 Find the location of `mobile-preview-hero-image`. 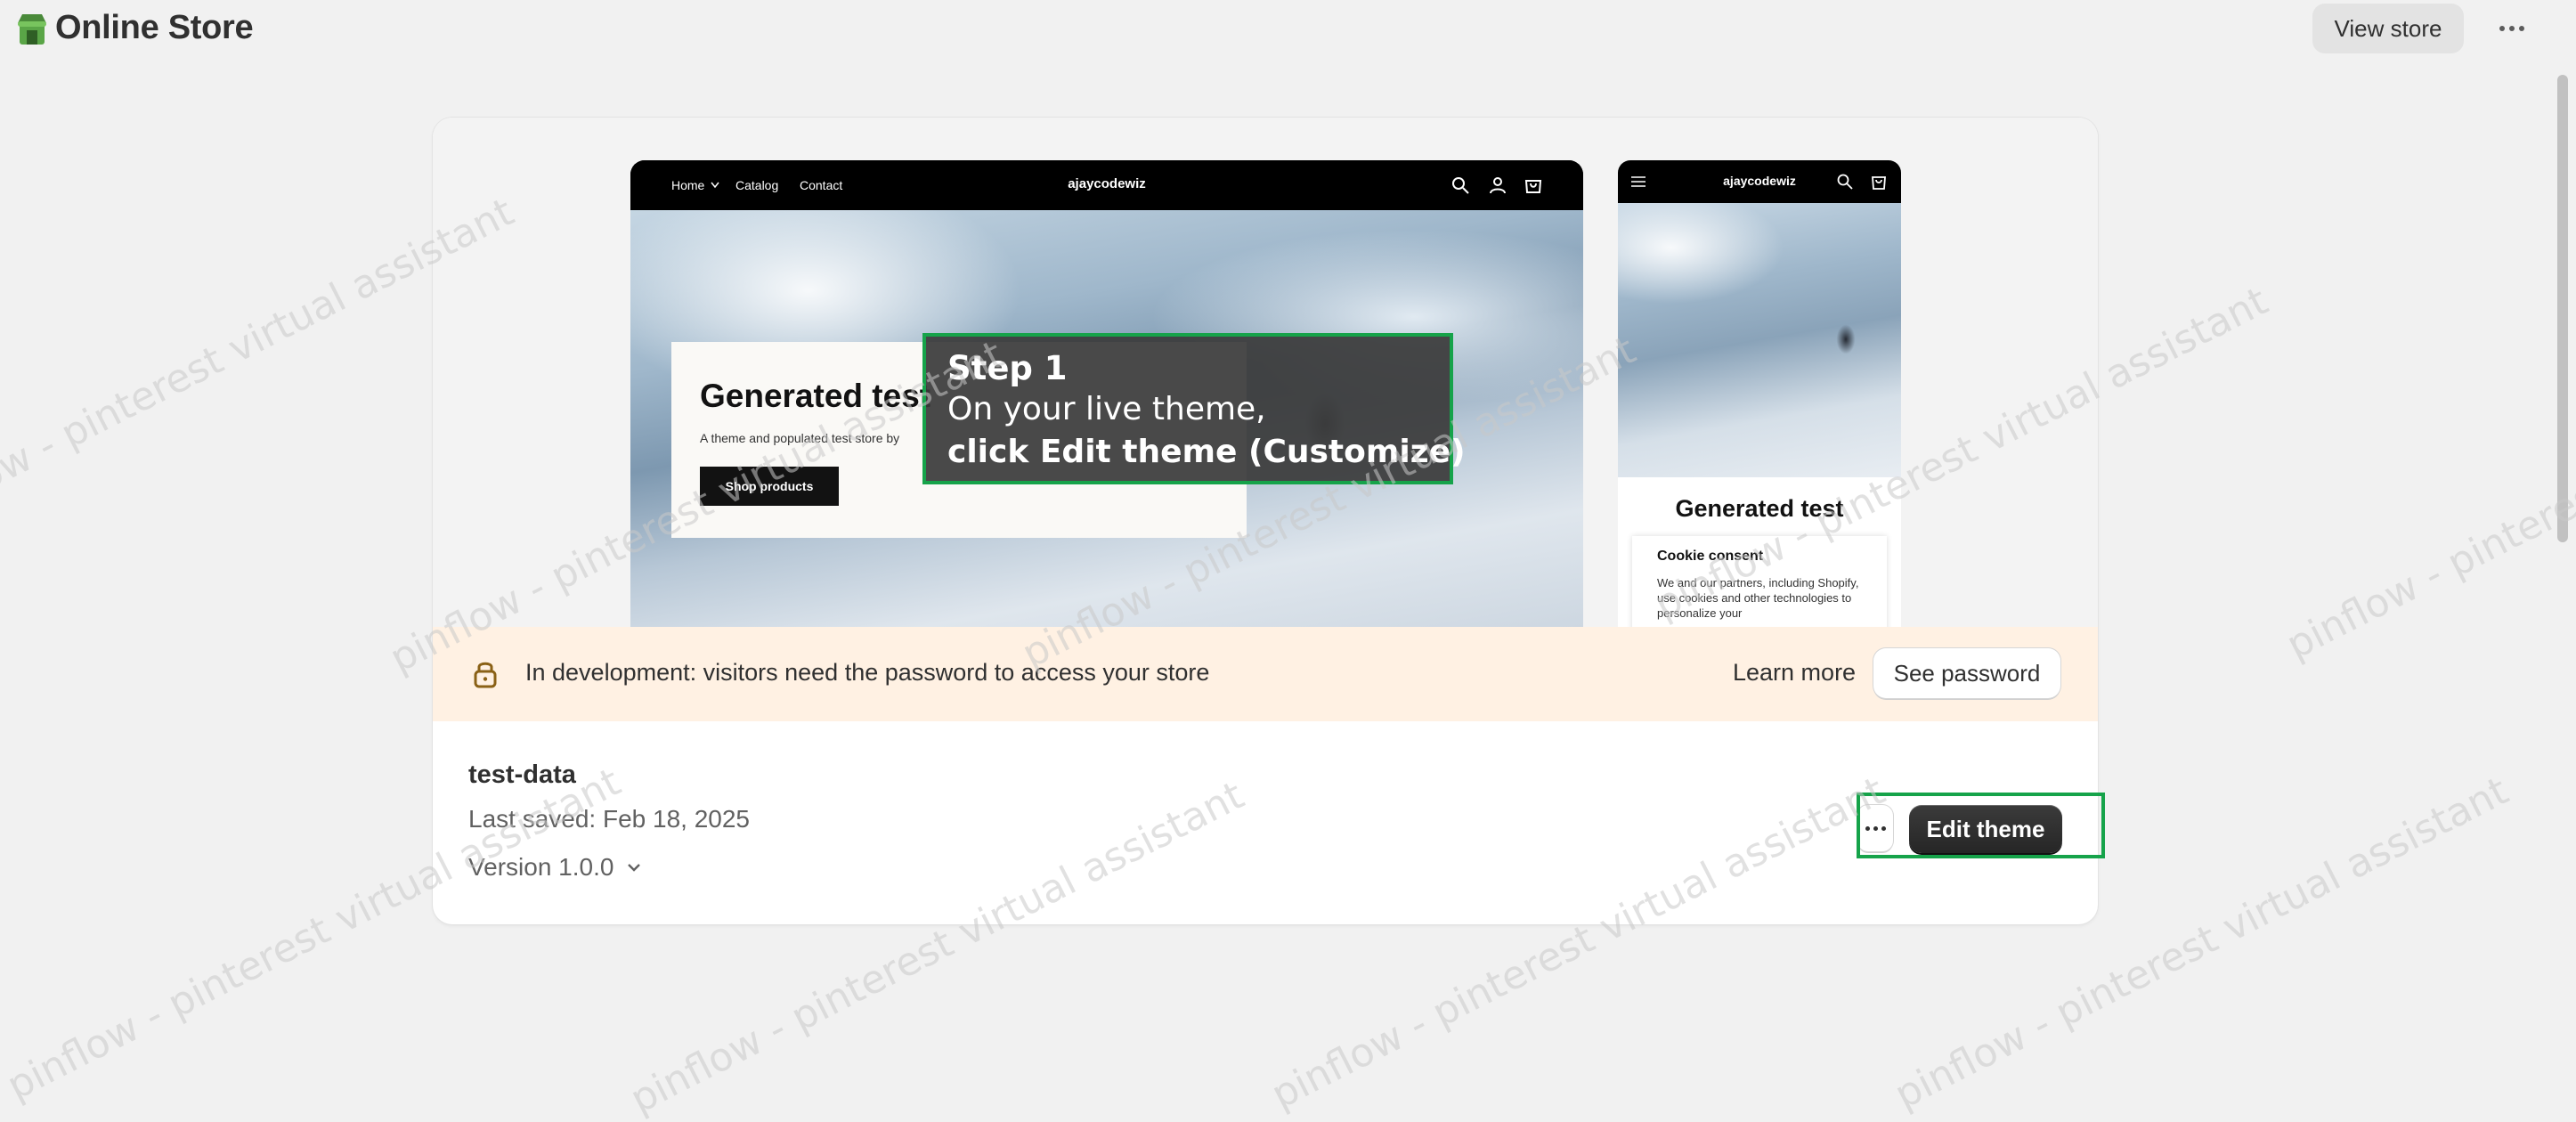

mobile-preview-hero-image is located at coordinates (1759, 340).